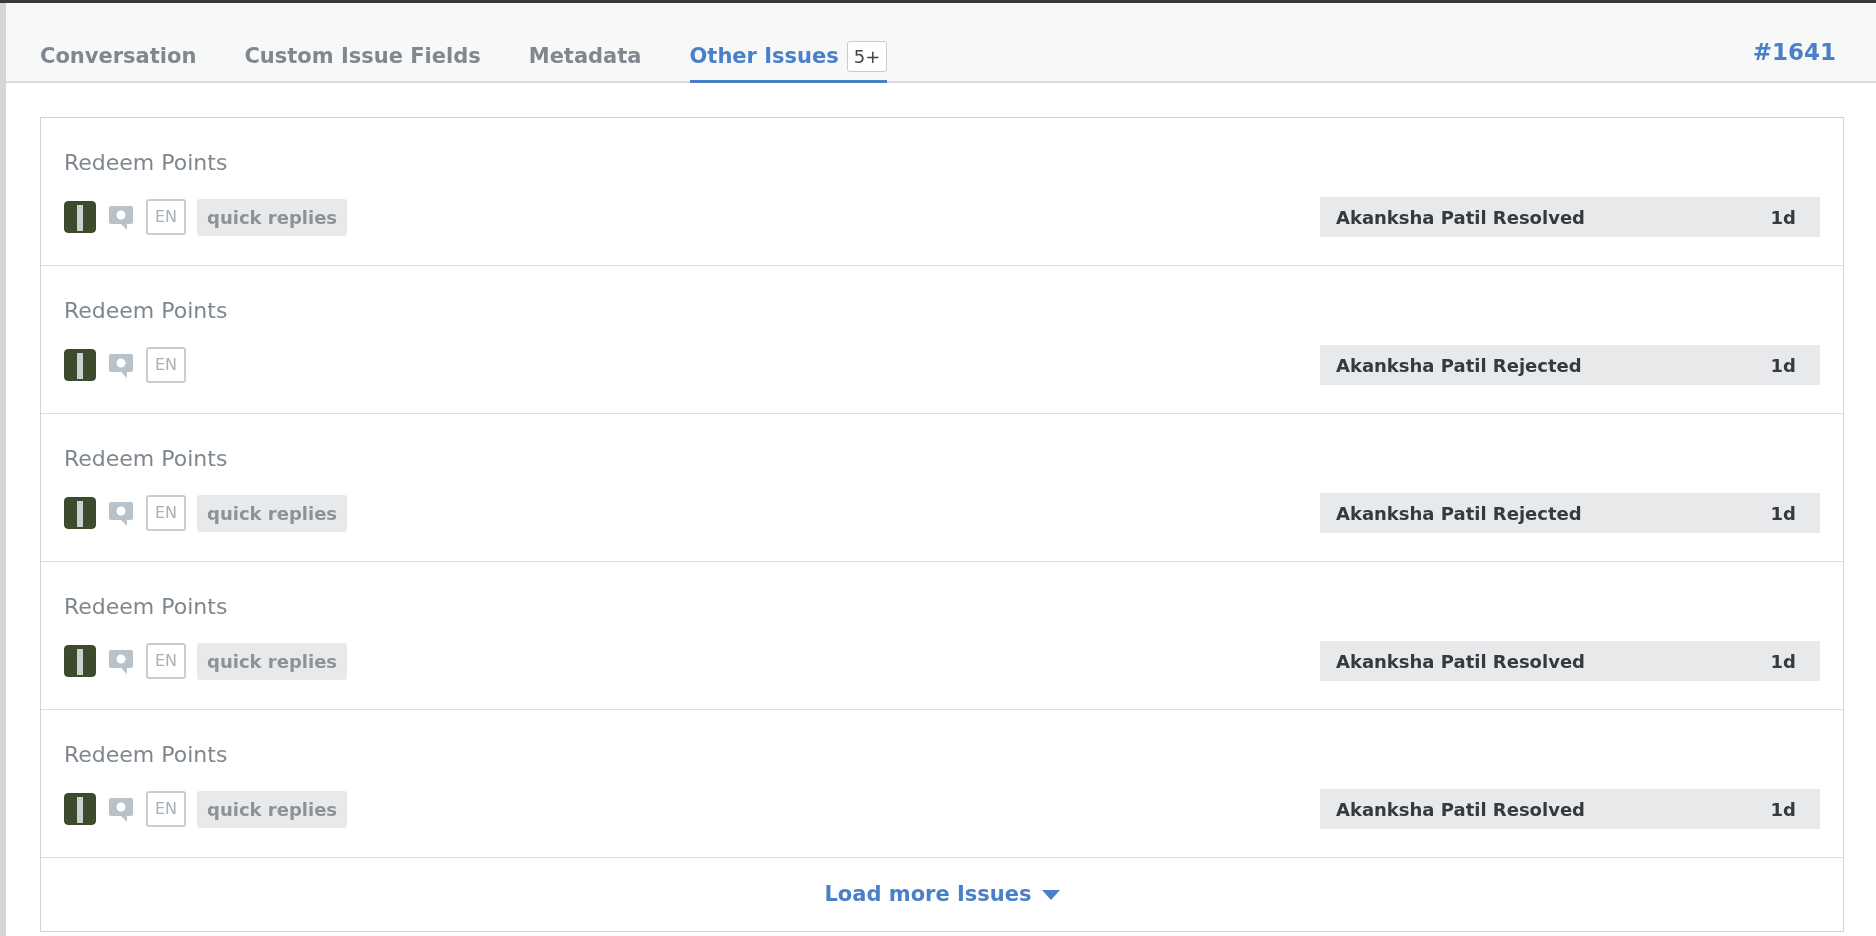 The image size is (1876, 936). Describe the element at coordinates (1794, 52) in the screenshot. I see `issue-number: #1641` at that location.